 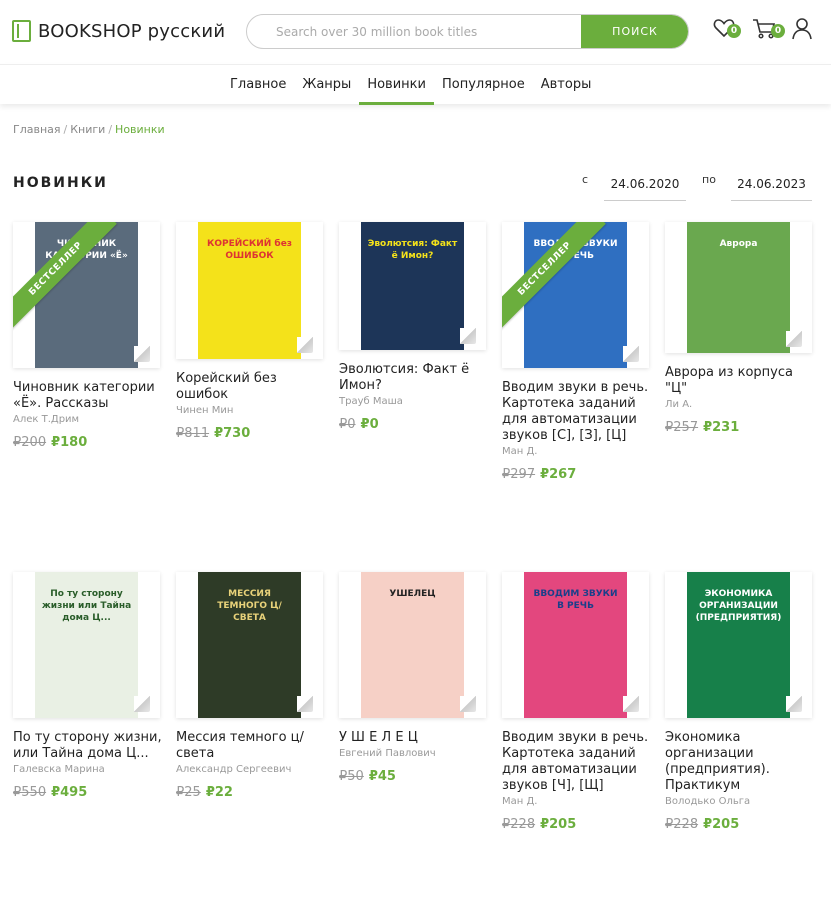 I want to click on book-cover: ВВОДИМ ЗВУКИ В РЕЧЬ, so click(x=575, y=645).